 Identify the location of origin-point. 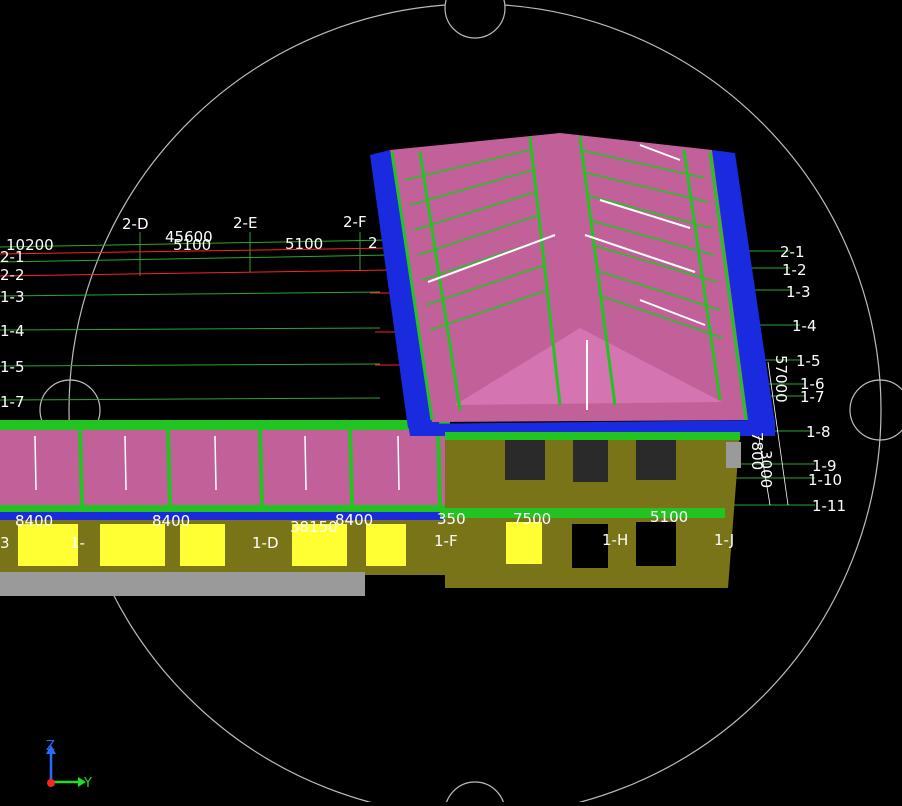
(51, 783).